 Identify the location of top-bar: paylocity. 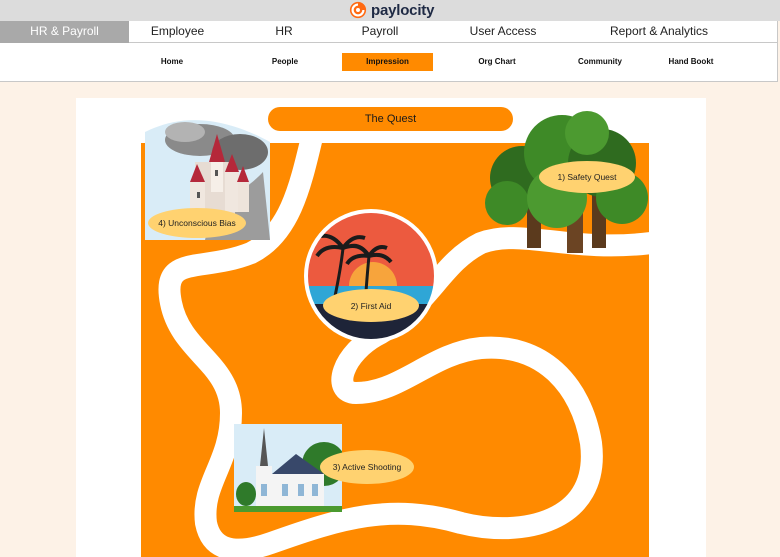
(390, 10).